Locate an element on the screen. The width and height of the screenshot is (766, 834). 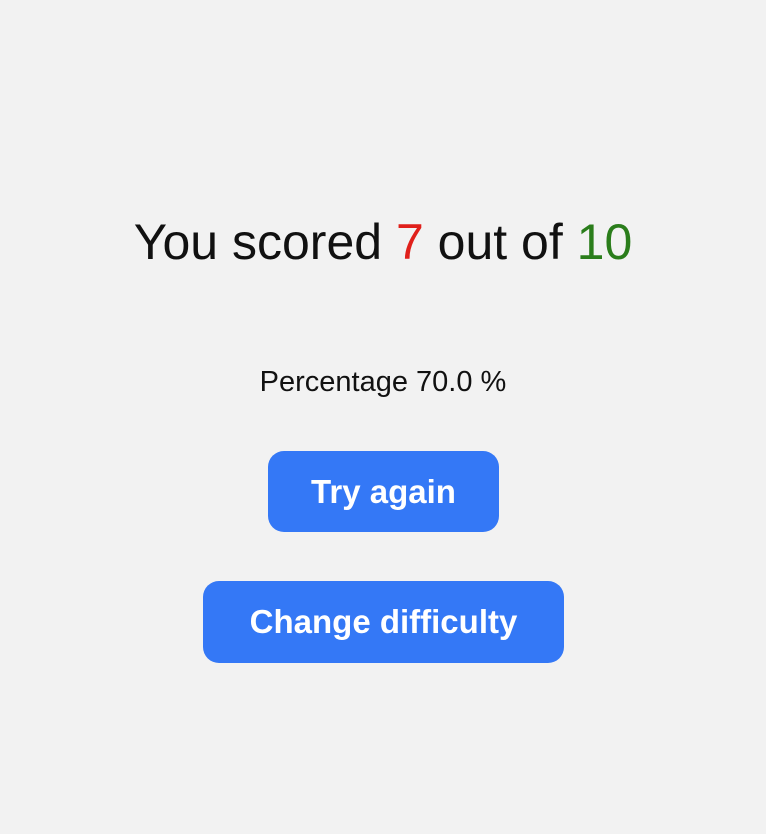
total-count: 10 is located at coordinates (604, 242).